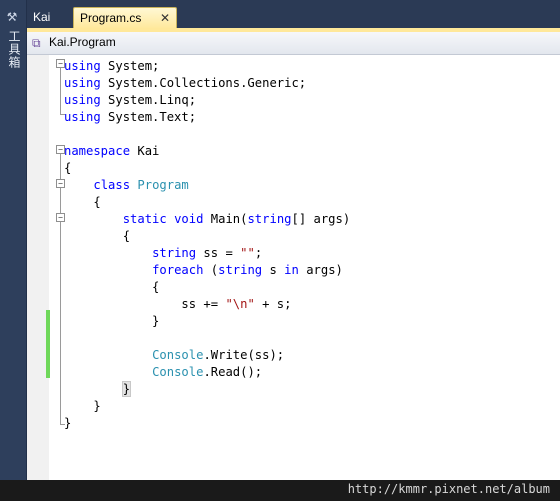 This screenshot has width=560, height=501. Describe the element at coordinates (189, 219) in the screenshot. I see `keyword-token: void` at that location.